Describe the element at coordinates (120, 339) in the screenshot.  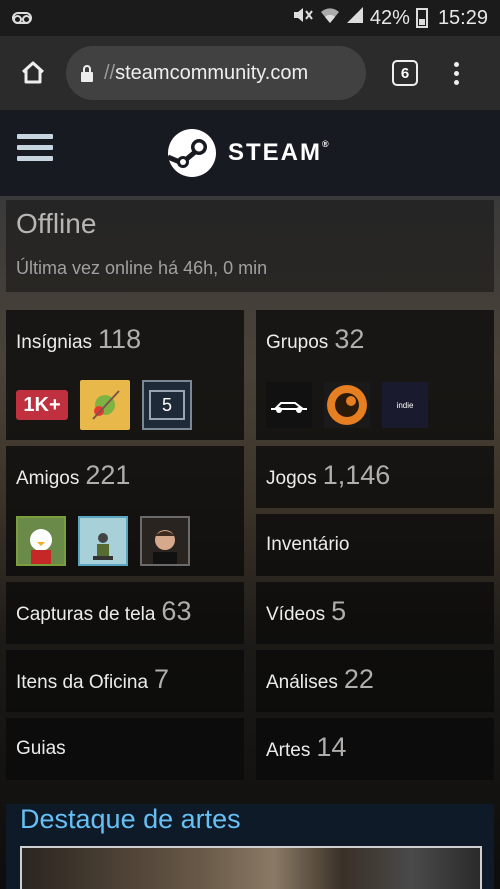
I see `badges-count: 118` at that location.